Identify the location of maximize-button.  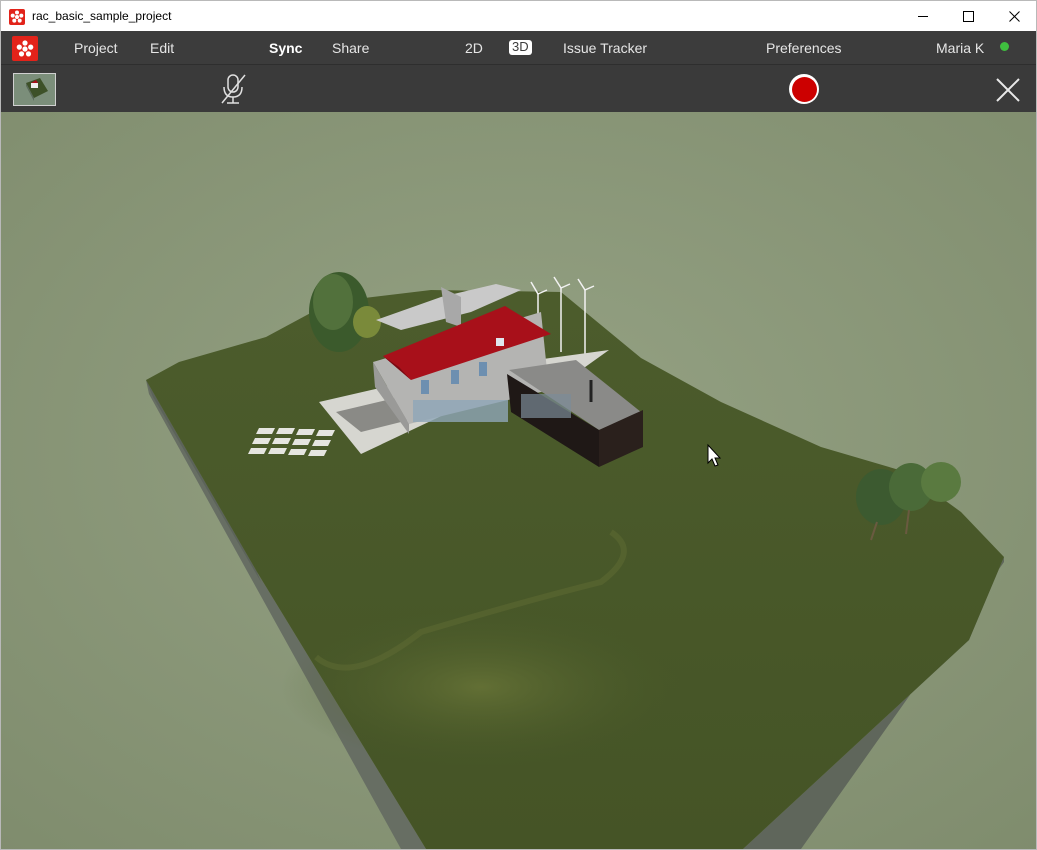
(968, 16).